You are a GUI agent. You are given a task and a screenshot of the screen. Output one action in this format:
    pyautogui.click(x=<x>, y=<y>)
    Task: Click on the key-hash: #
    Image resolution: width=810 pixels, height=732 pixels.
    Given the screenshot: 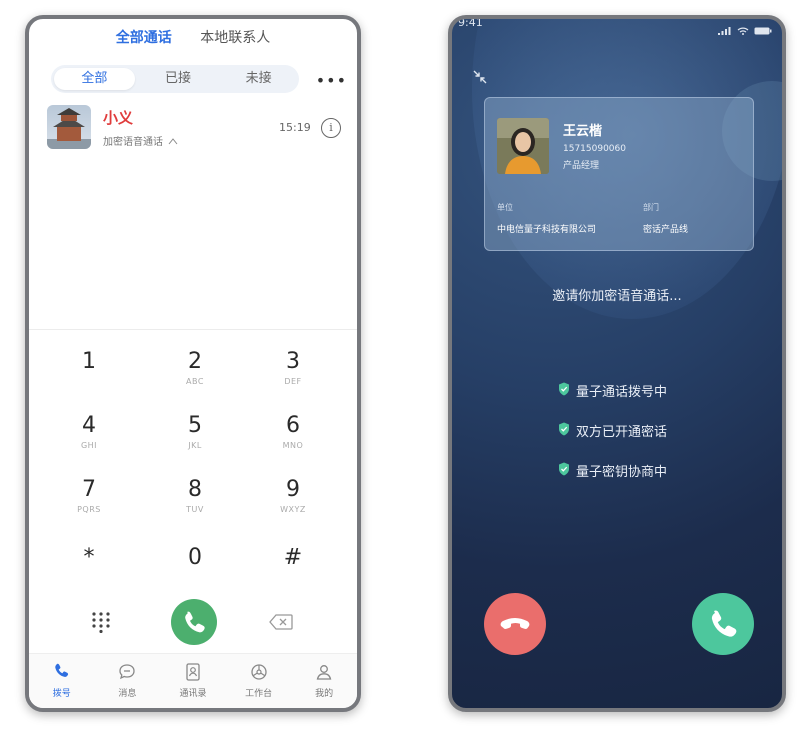 What is the action you would take?
    pyautogui.click(x=293, y=573)
    